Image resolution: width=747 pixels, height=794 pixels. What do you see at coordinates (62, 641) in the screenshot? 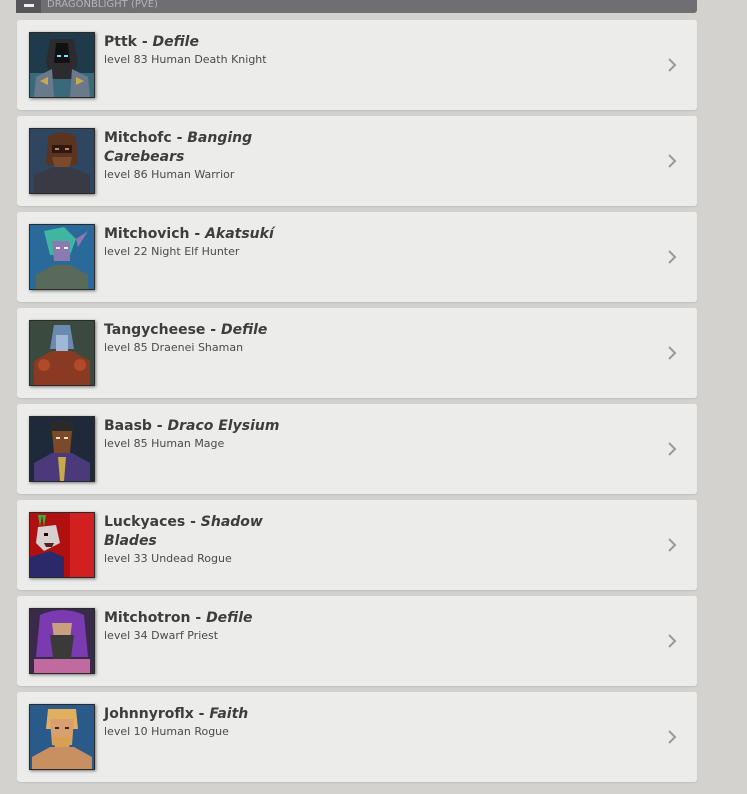
I see `priest-portrait` at bounding box center [62, 641].